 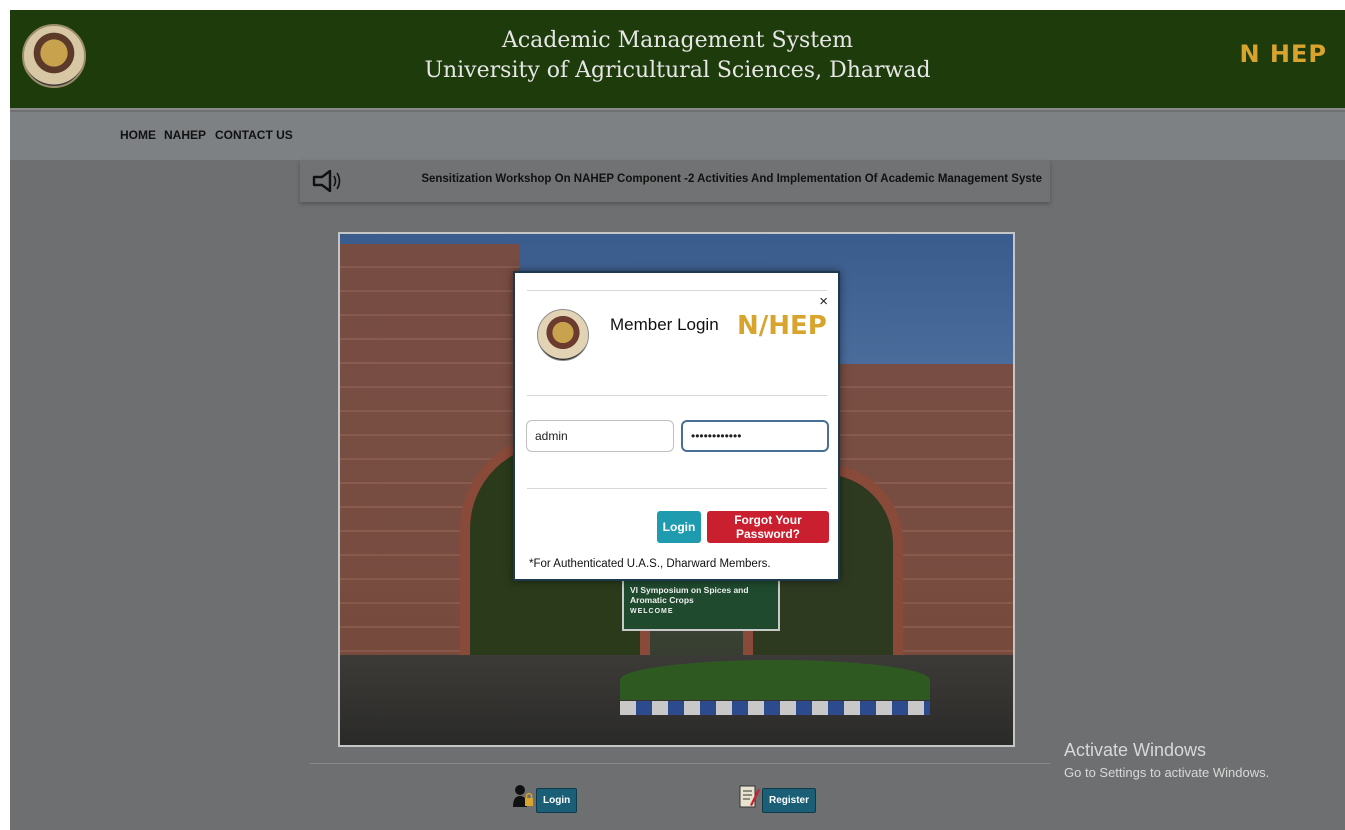 What do you see at coordinates (677, 488) in the screenshot?
I see `modal-footer-divider` at bounding box center [677, 488].